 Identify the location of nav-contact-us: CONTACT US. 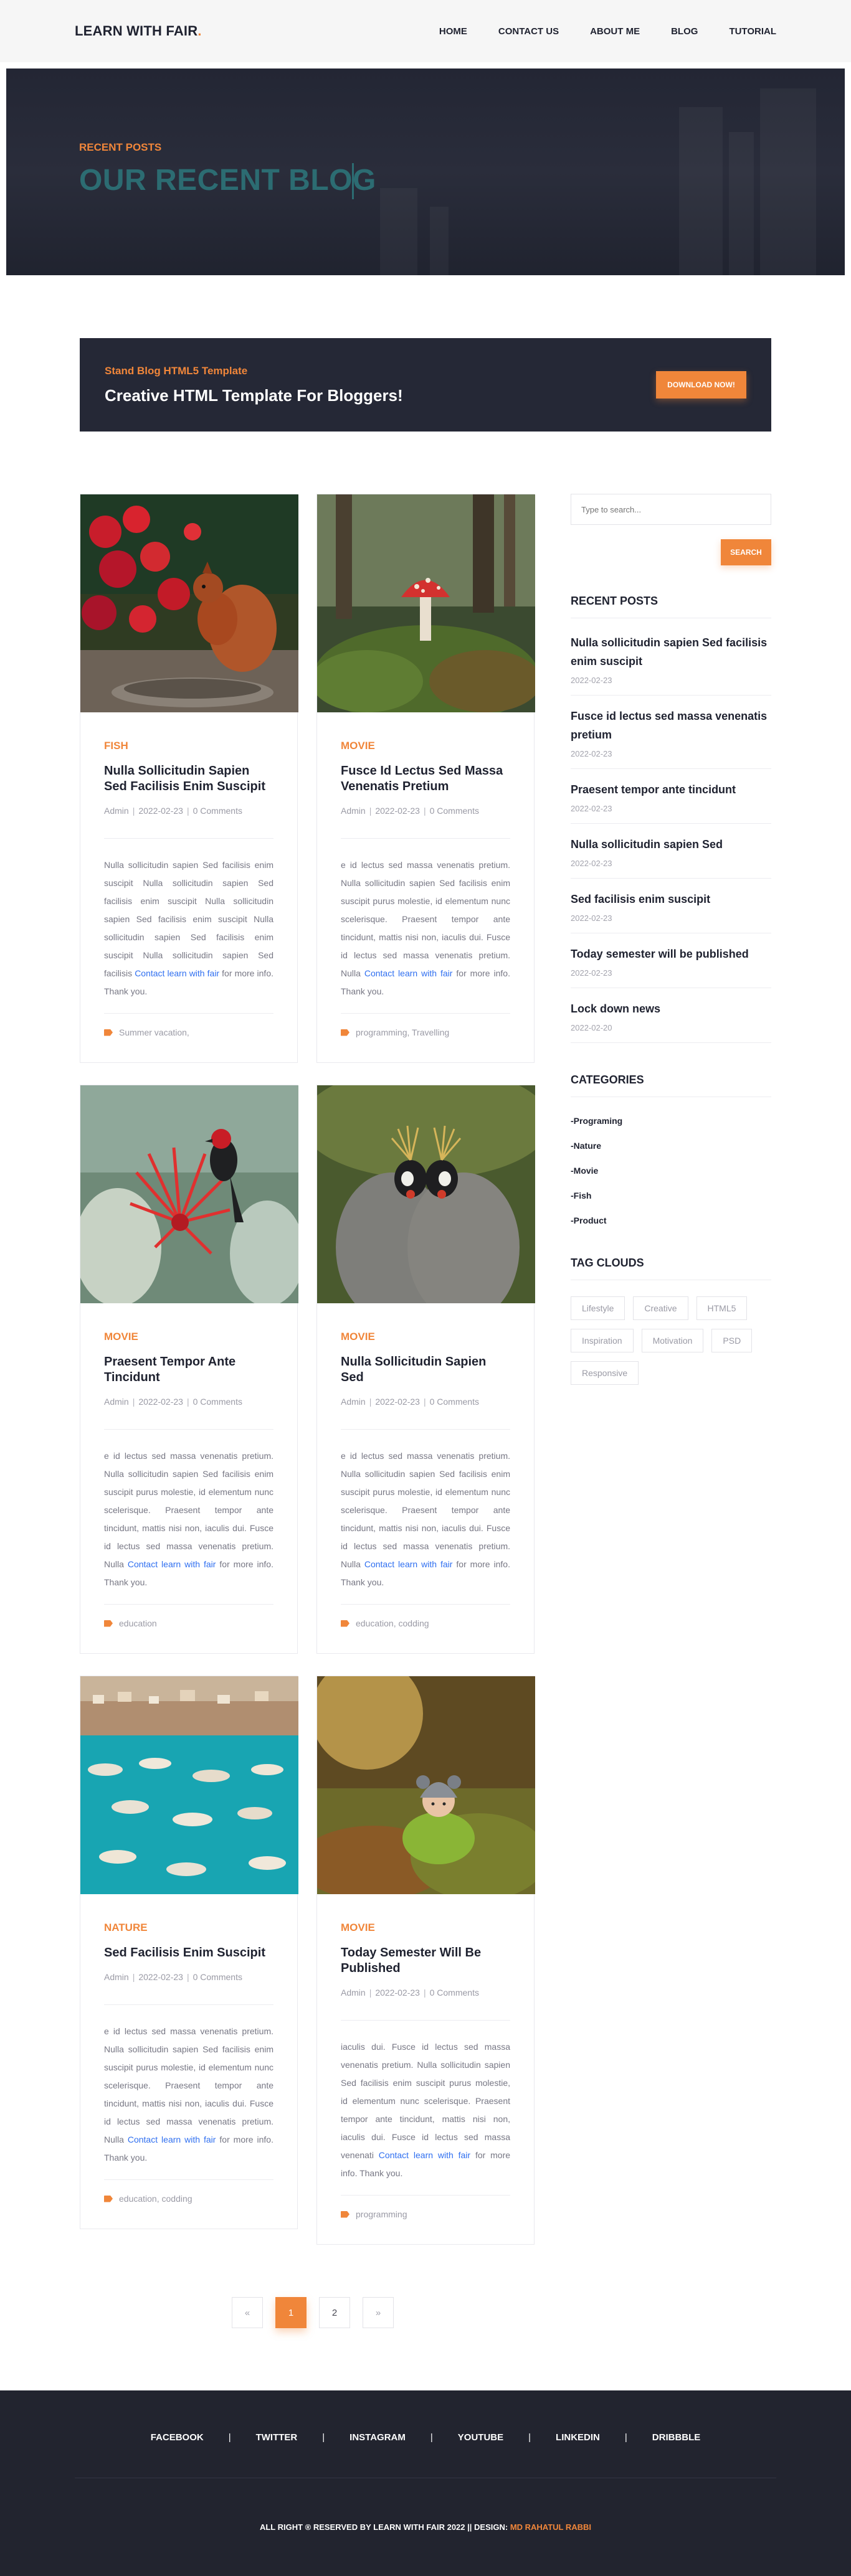
(528, 31).